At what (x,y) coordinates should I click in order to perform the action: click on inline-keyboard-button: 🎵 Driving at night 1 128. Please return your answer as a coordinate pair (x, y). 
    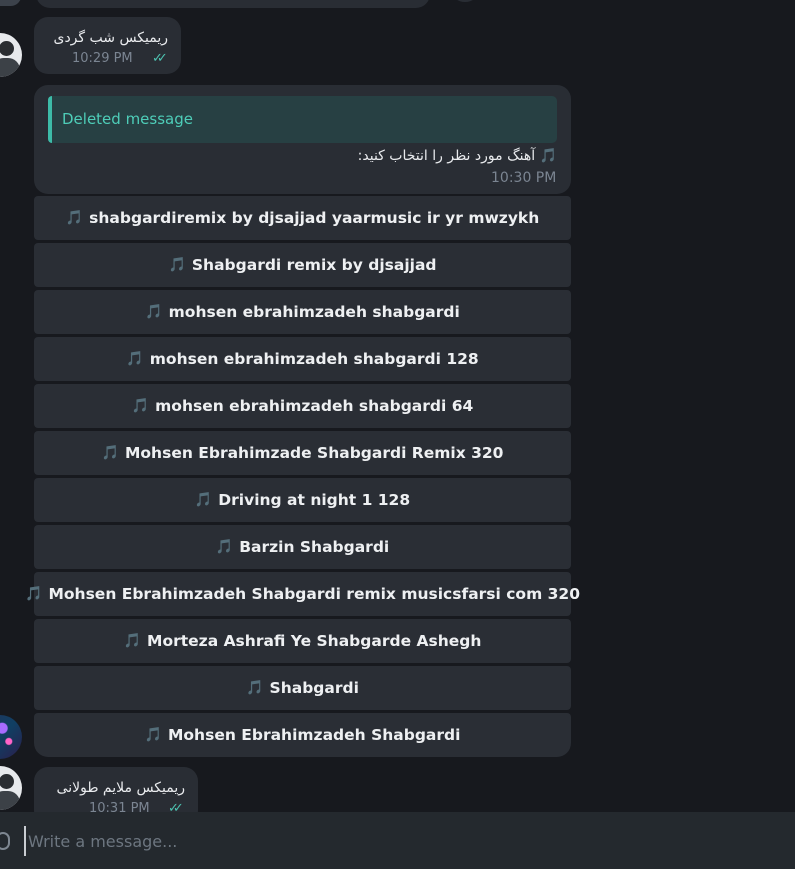
    Looking at the image, I should click on (302, 500).